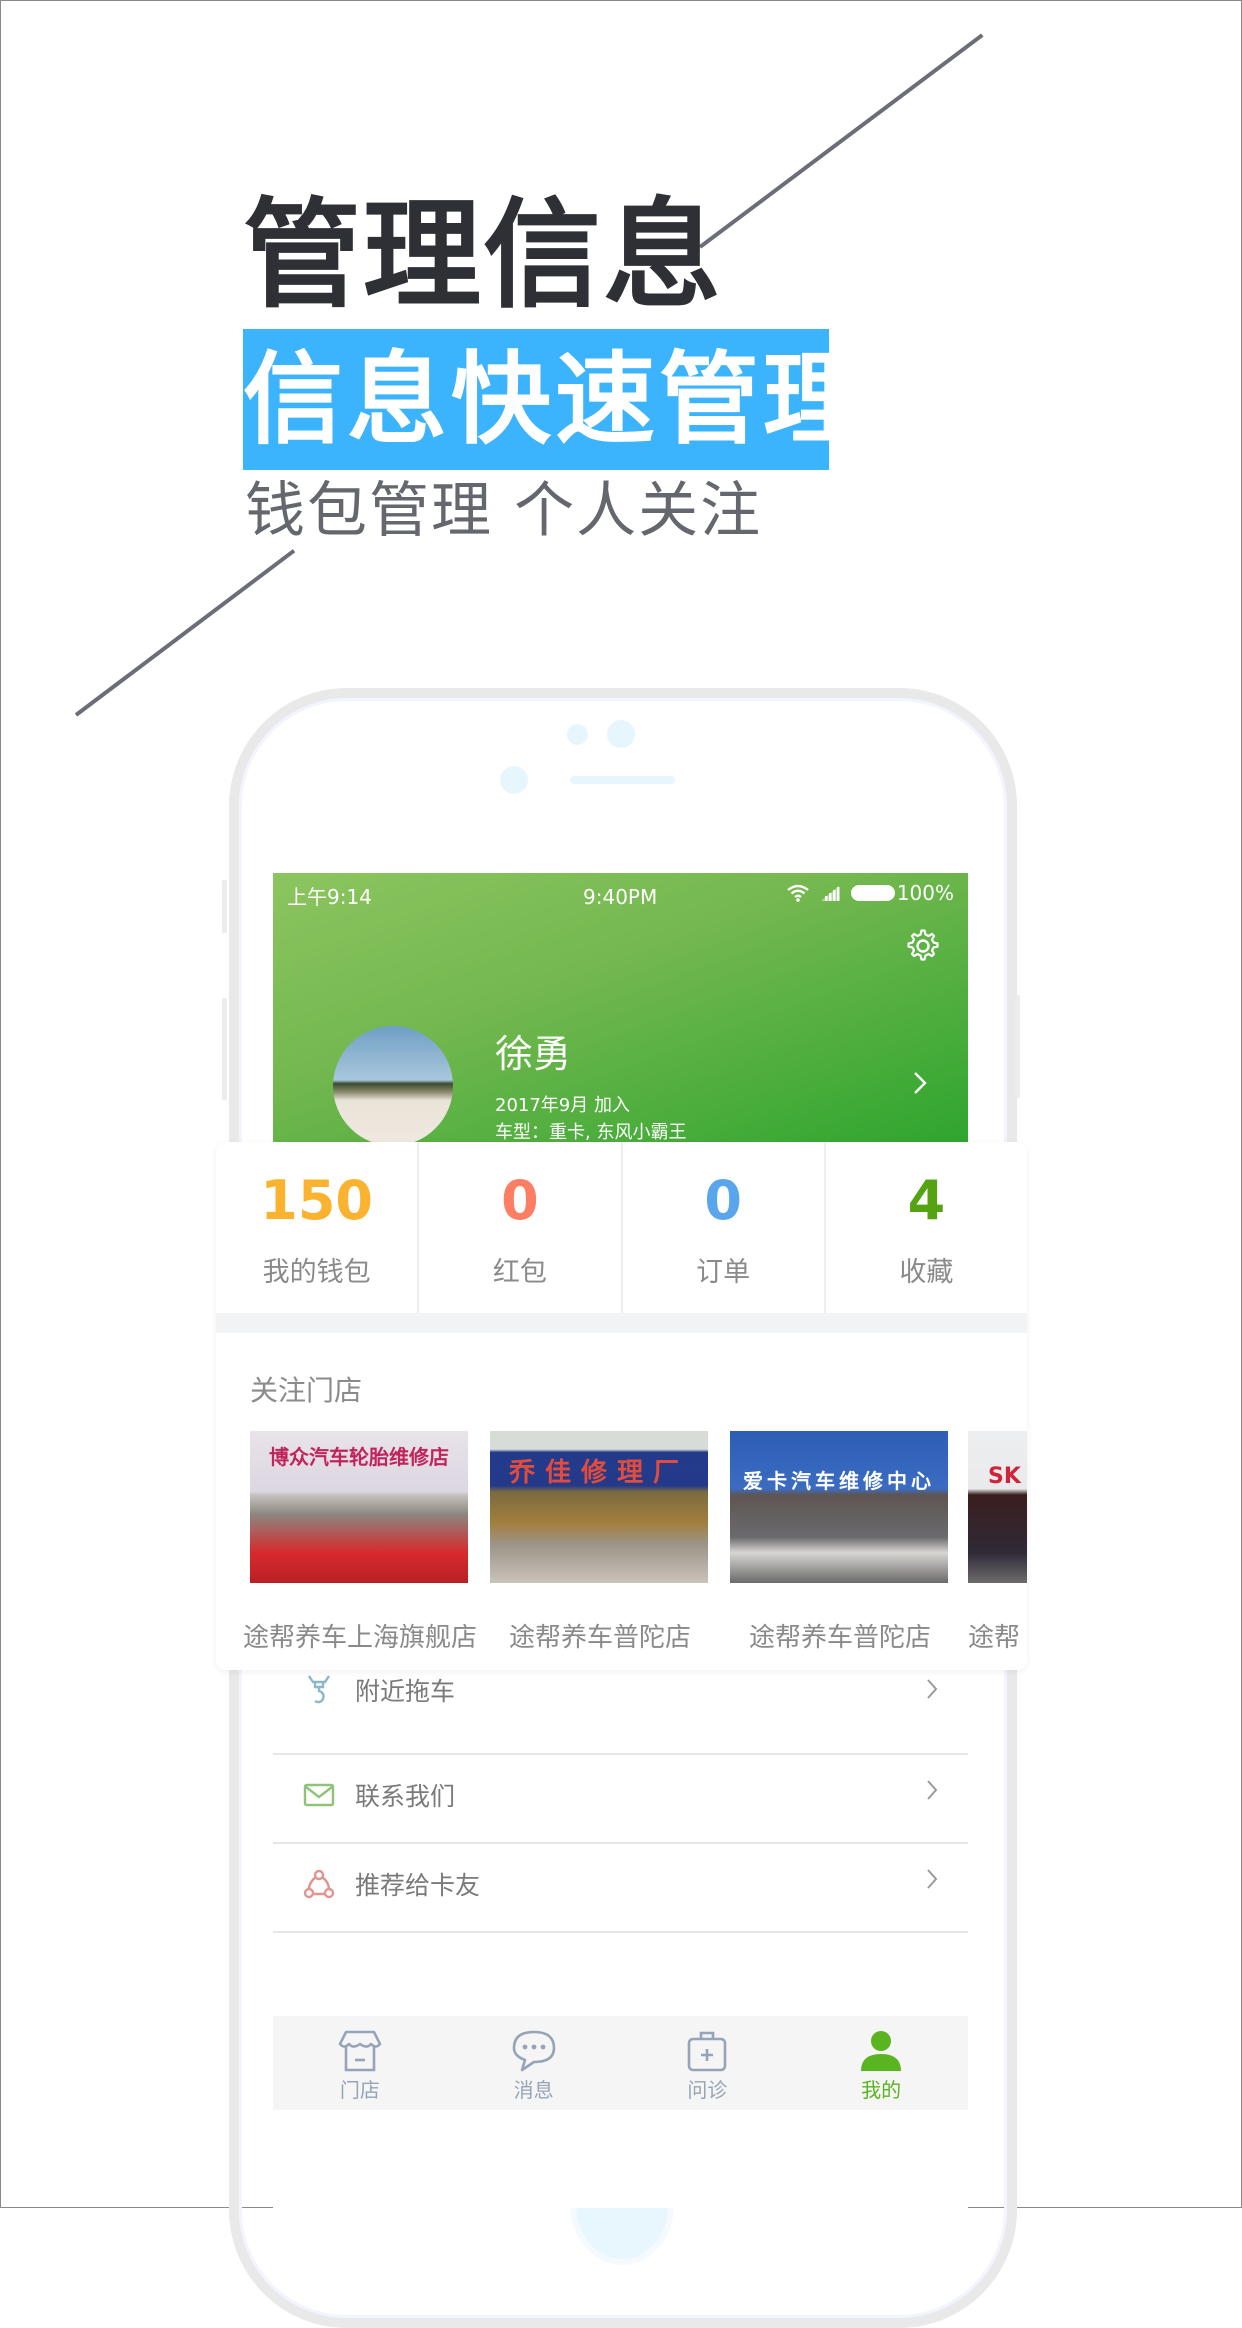  I want to click on store-name: 途帮, so click(994, 1638).